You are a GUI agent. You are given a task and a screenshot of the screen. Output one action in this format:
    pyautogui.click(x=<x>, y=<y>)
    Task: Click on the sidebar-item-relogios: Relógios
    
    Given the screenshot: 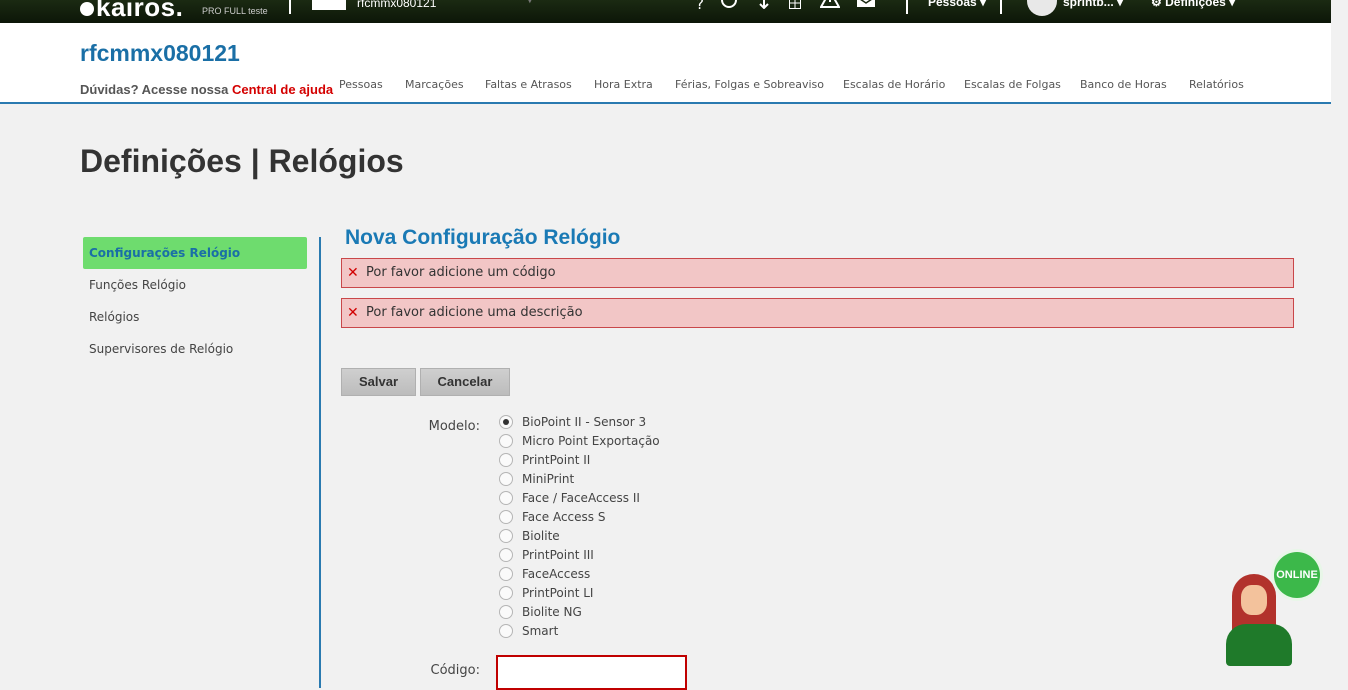 What is the action you would take?
    pyautogui.click(x=195, y=317)
    